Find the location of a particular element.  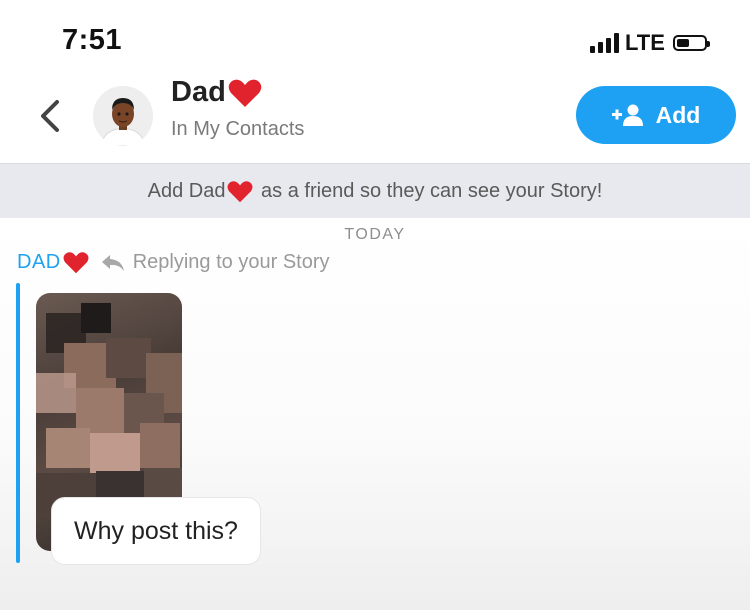

network-label: LTE is located at coordinates (645, 42).